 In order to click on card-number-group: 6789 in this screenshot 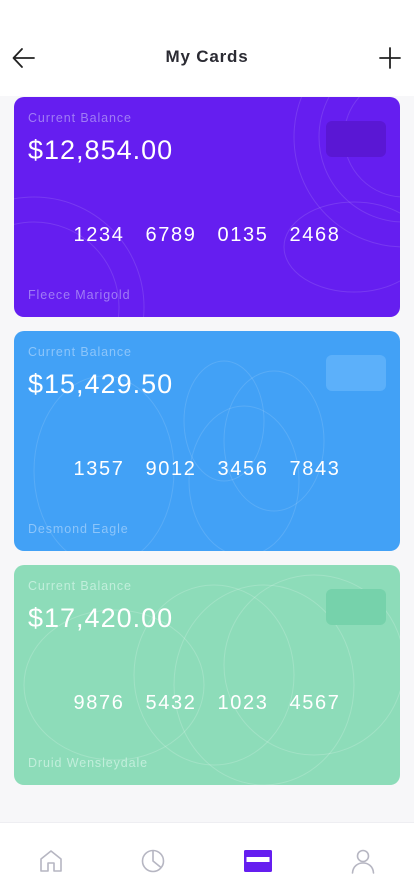, I will do `click(171, 235)`.